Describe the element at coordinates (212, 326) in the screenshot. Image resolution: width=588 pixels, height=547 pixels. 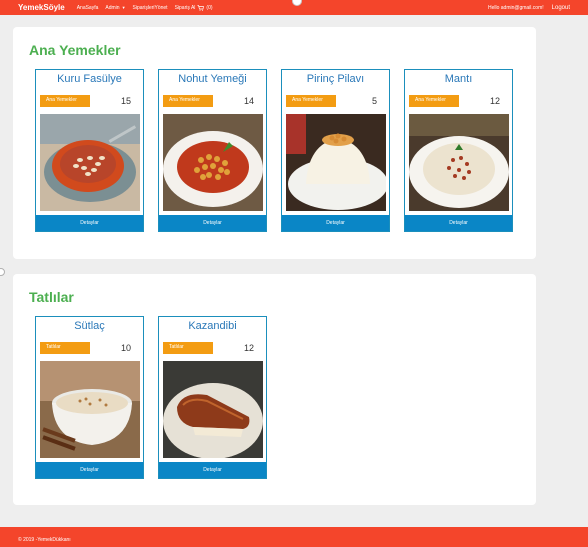
I see `card-title: Kazandibi` at that location.